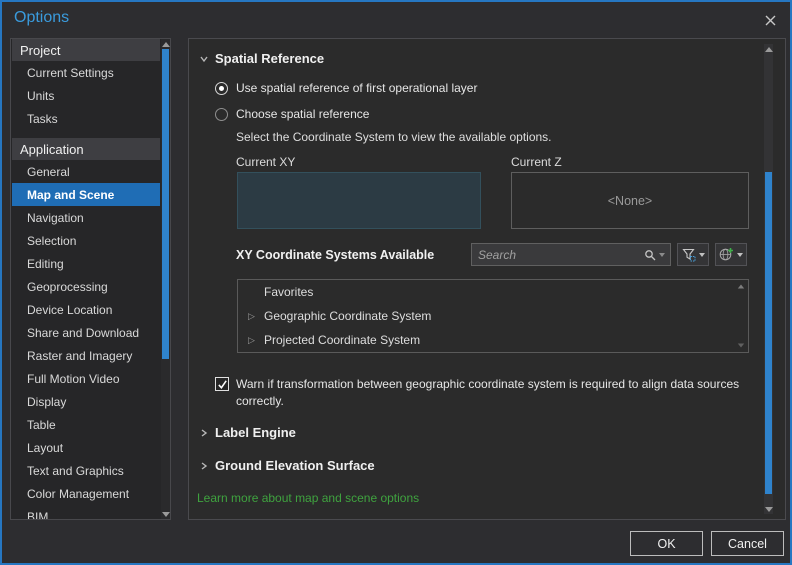  Describe the element at coordinates (740, 254) in the screenshot. I see `add-dropdown-icon` at that location.